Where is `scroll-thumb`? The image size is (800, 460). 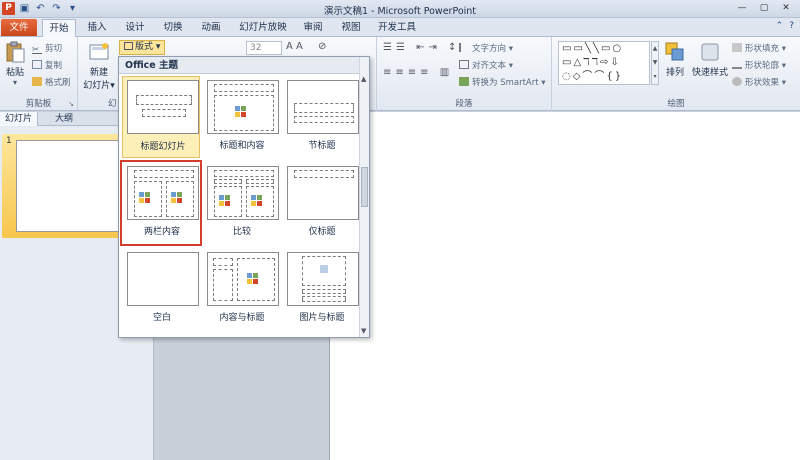
scroll-thumb is located at coordinates (364, 187).